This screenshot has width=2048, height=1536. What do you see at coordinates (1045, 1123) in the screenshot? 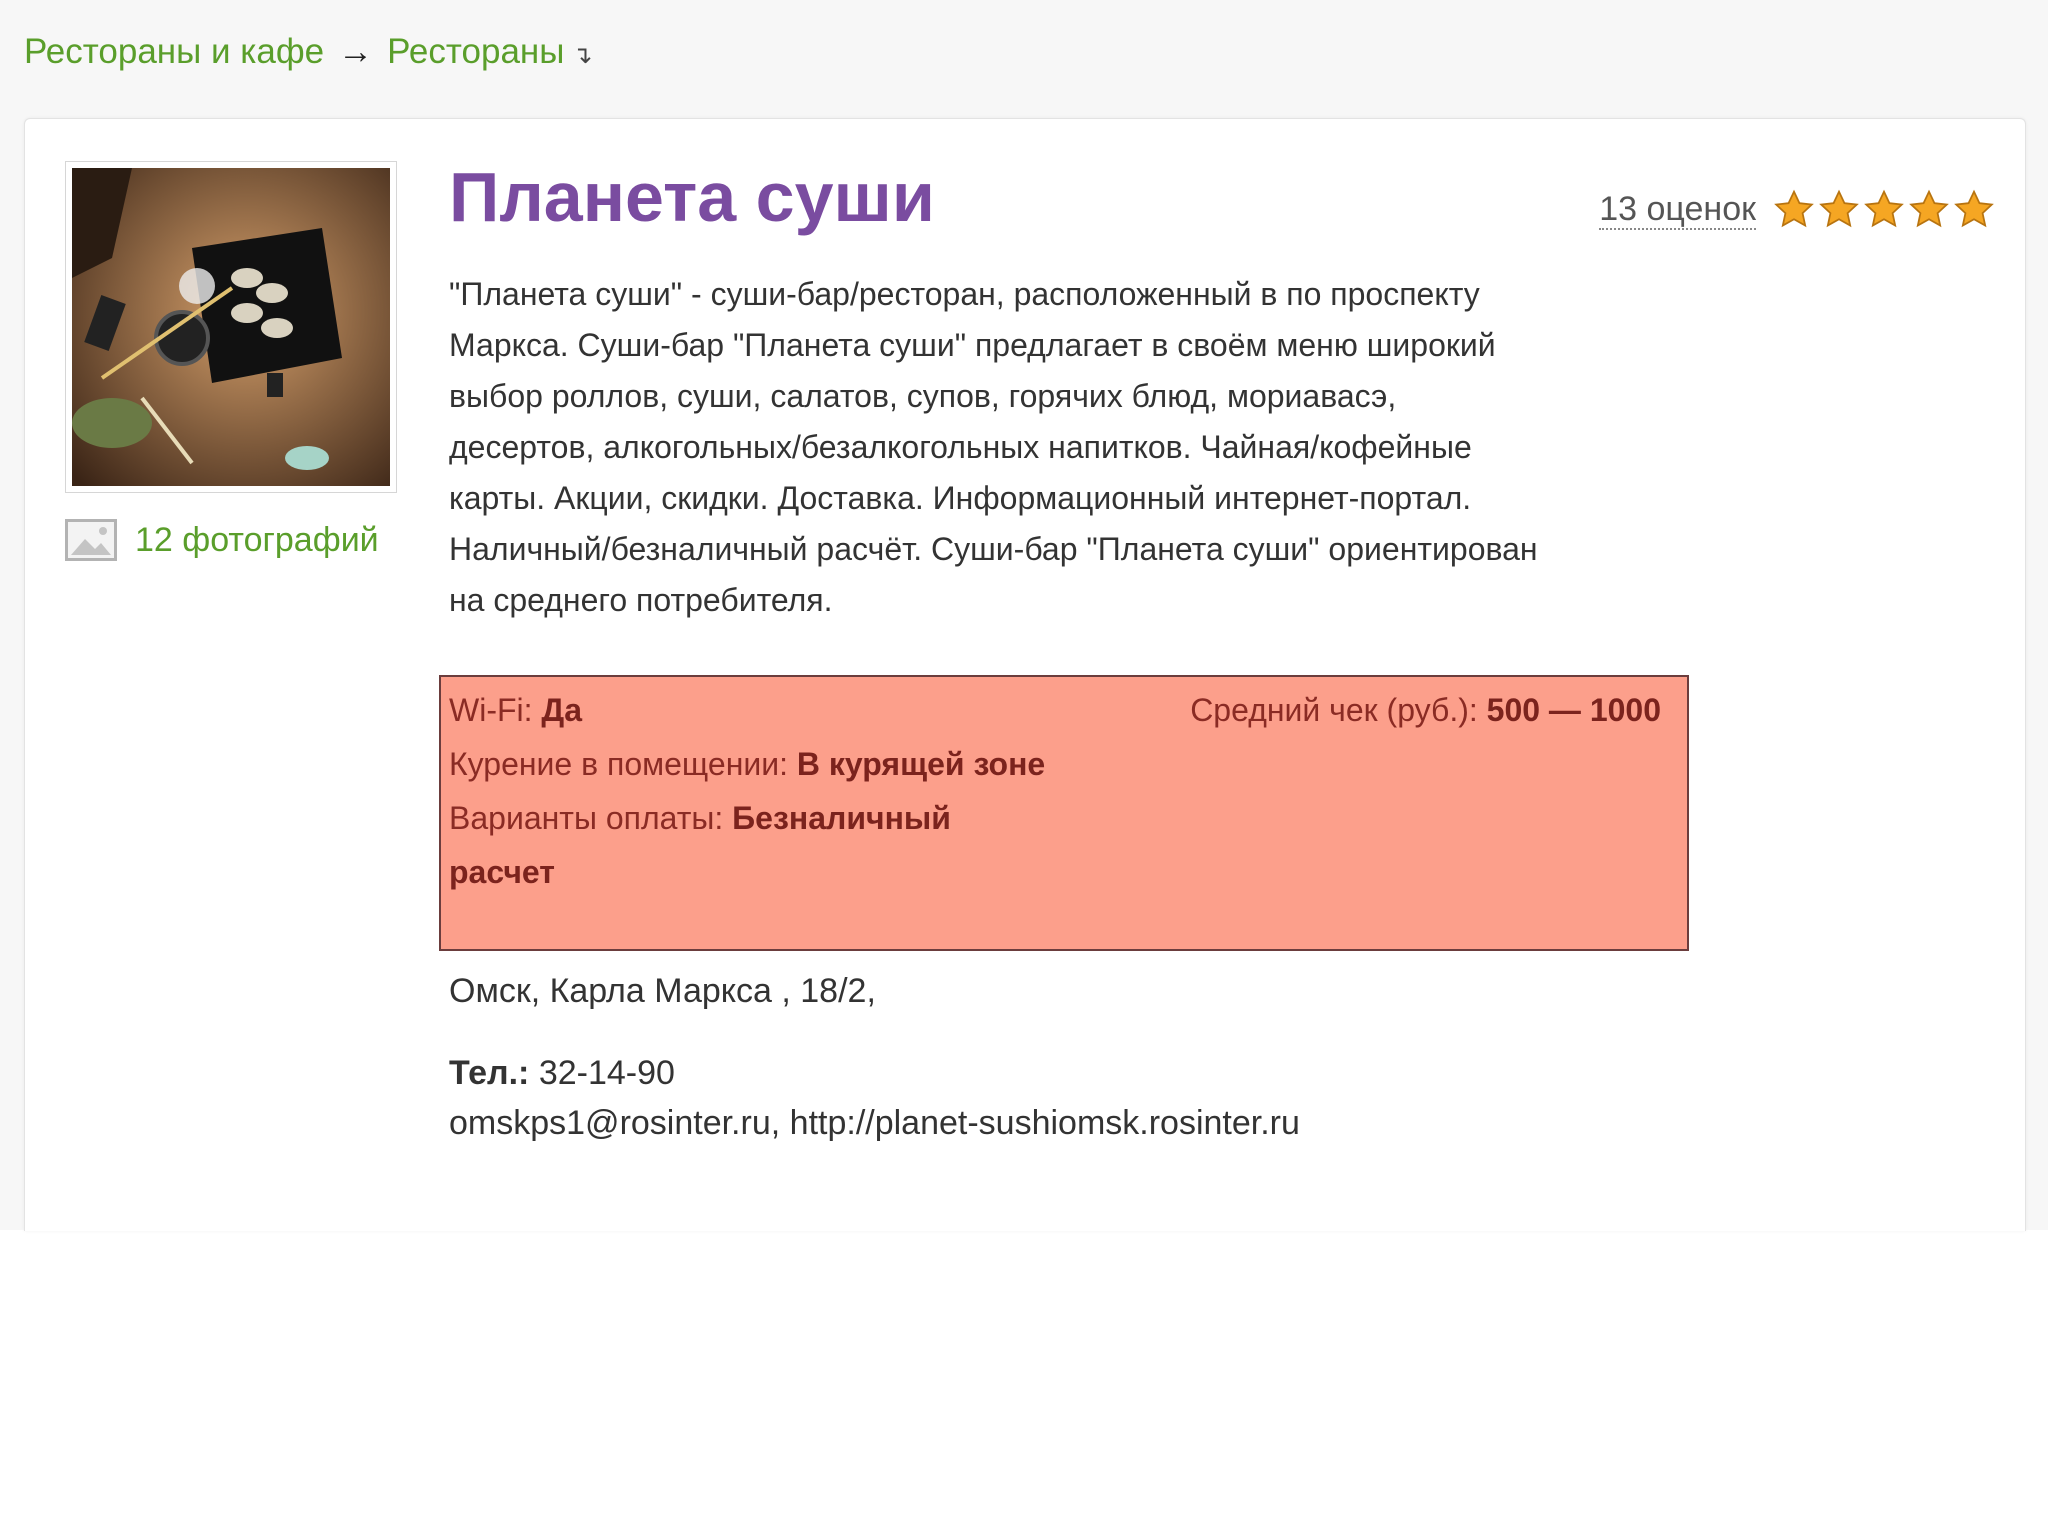
I see `website-link: http://planet-sushiomsk.rosinter.ru` at bounding box center [1045, 1123].